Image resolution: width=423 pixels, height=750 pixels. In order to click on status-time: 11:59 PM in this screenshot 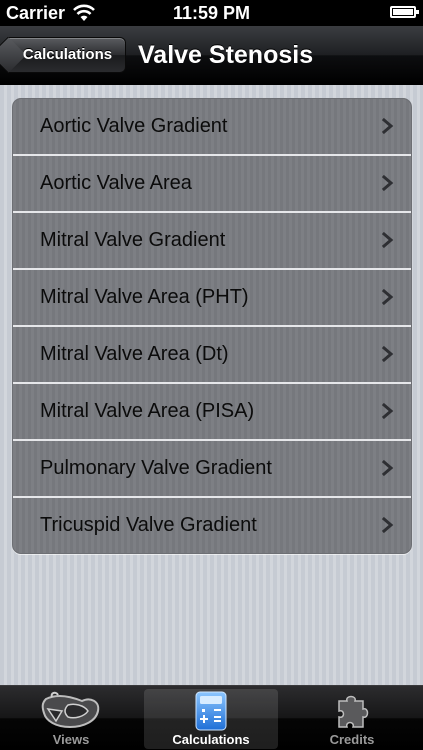, I will do `click(211, 13)`.